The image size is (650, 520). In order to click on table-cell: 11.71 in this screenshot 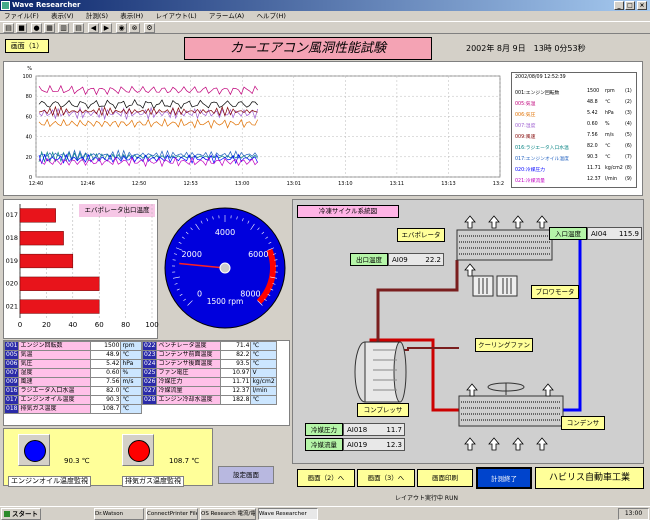, I will do `click(236, 382)`.